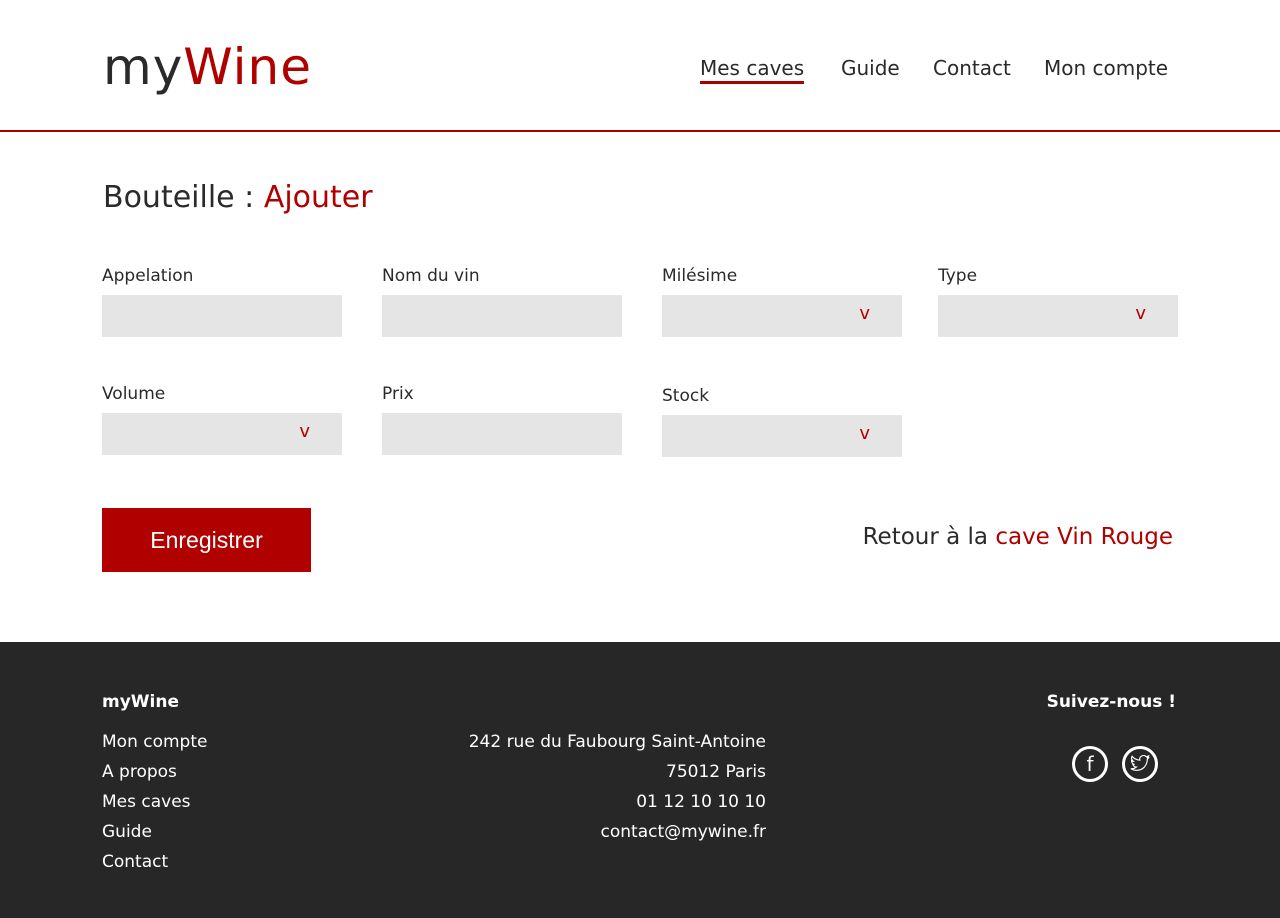  What do you see at coordinates (1106, 68) in the screenshot?
I see `nav-mon-compte: Mon compte` at bounding box center [1106, 68].